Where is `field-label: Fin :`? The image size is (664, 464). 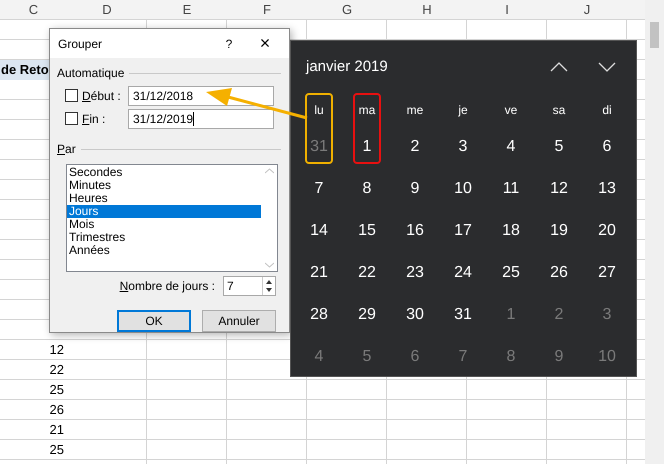
field-label: Fin : is located at coordinates (94, 119).